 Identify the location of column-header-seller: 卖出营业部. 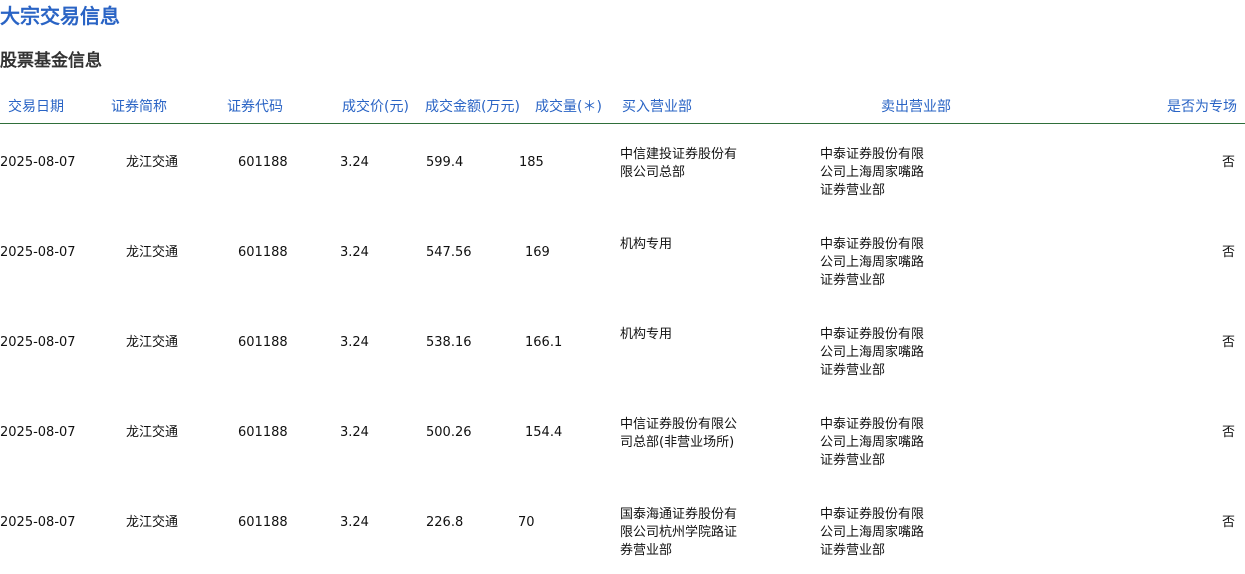
(916, 107).